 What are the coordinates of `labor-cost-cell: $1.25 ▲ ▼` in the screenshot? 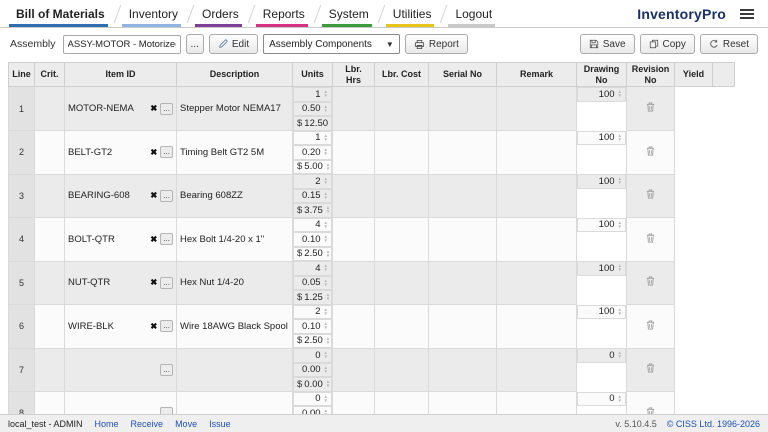 It's located at (312, 297).